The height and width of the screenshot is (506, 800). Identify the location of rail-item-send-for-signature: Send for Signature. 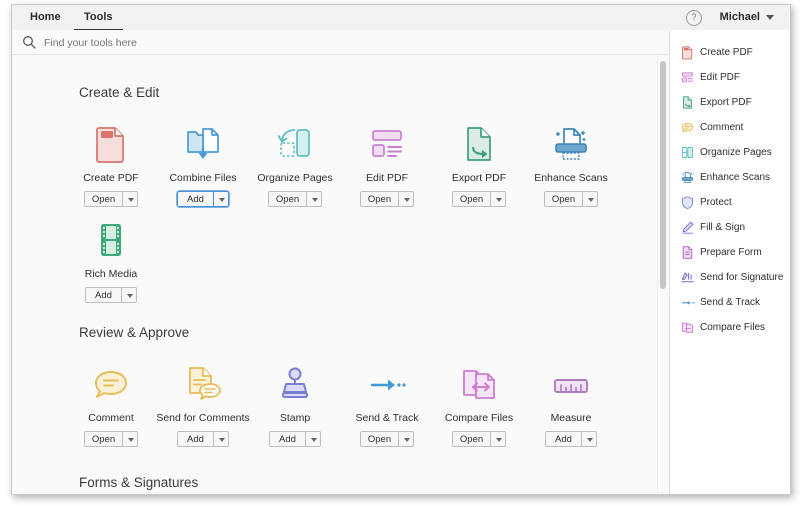
(730, 277).